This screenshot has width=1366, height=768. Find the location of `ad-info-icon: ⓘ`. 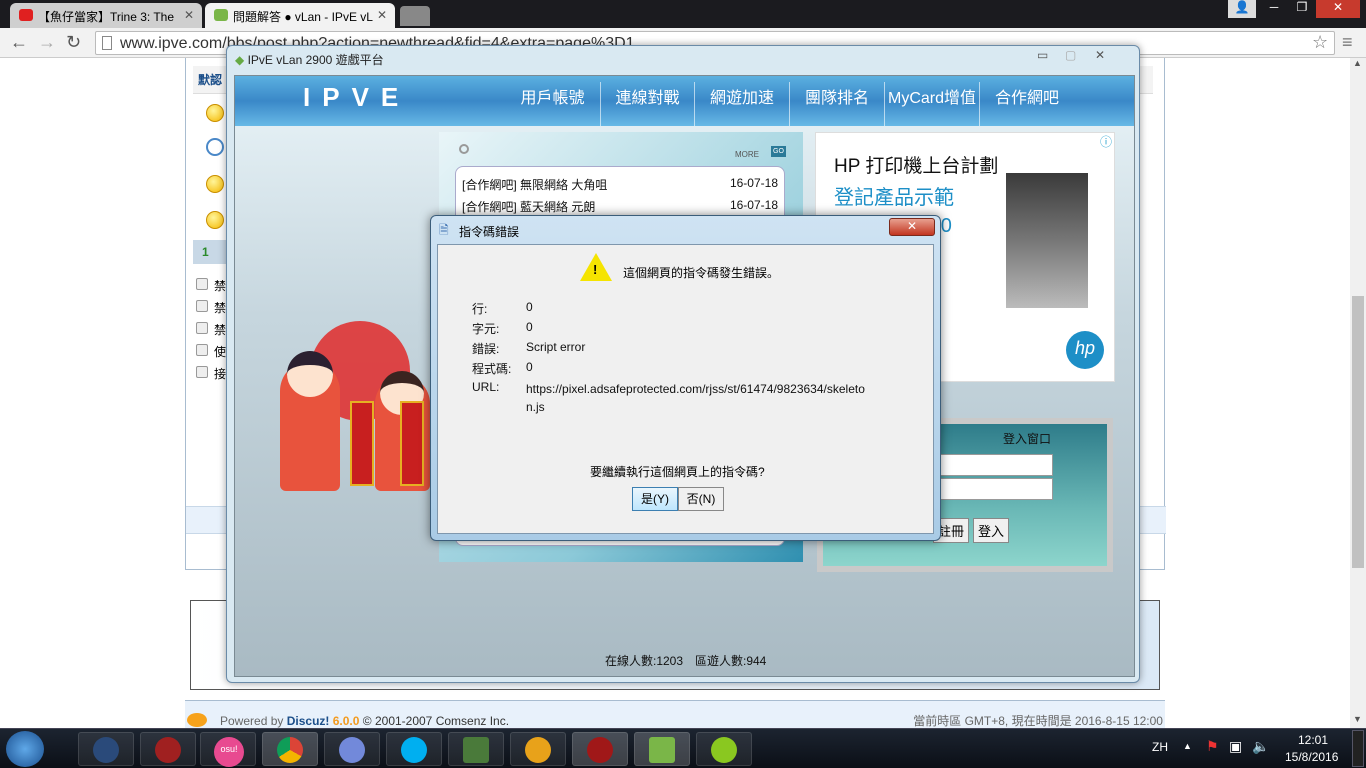

ad-info-icon: ⓘ is located at coordinates (1106, 141).